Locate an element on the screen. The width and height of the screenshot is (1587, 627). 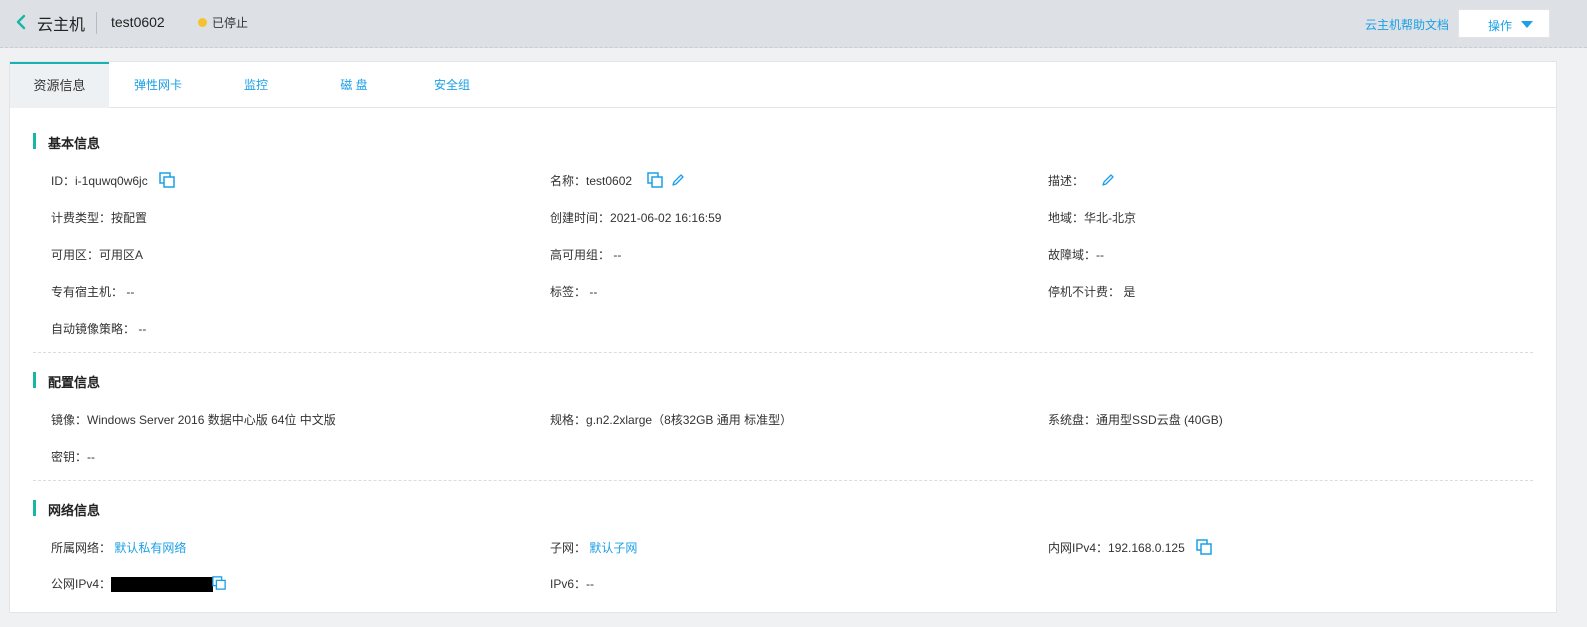
image-value: Windows Server 2016 数据中心版 64位 中文版 is located at coordinates (211, 420).